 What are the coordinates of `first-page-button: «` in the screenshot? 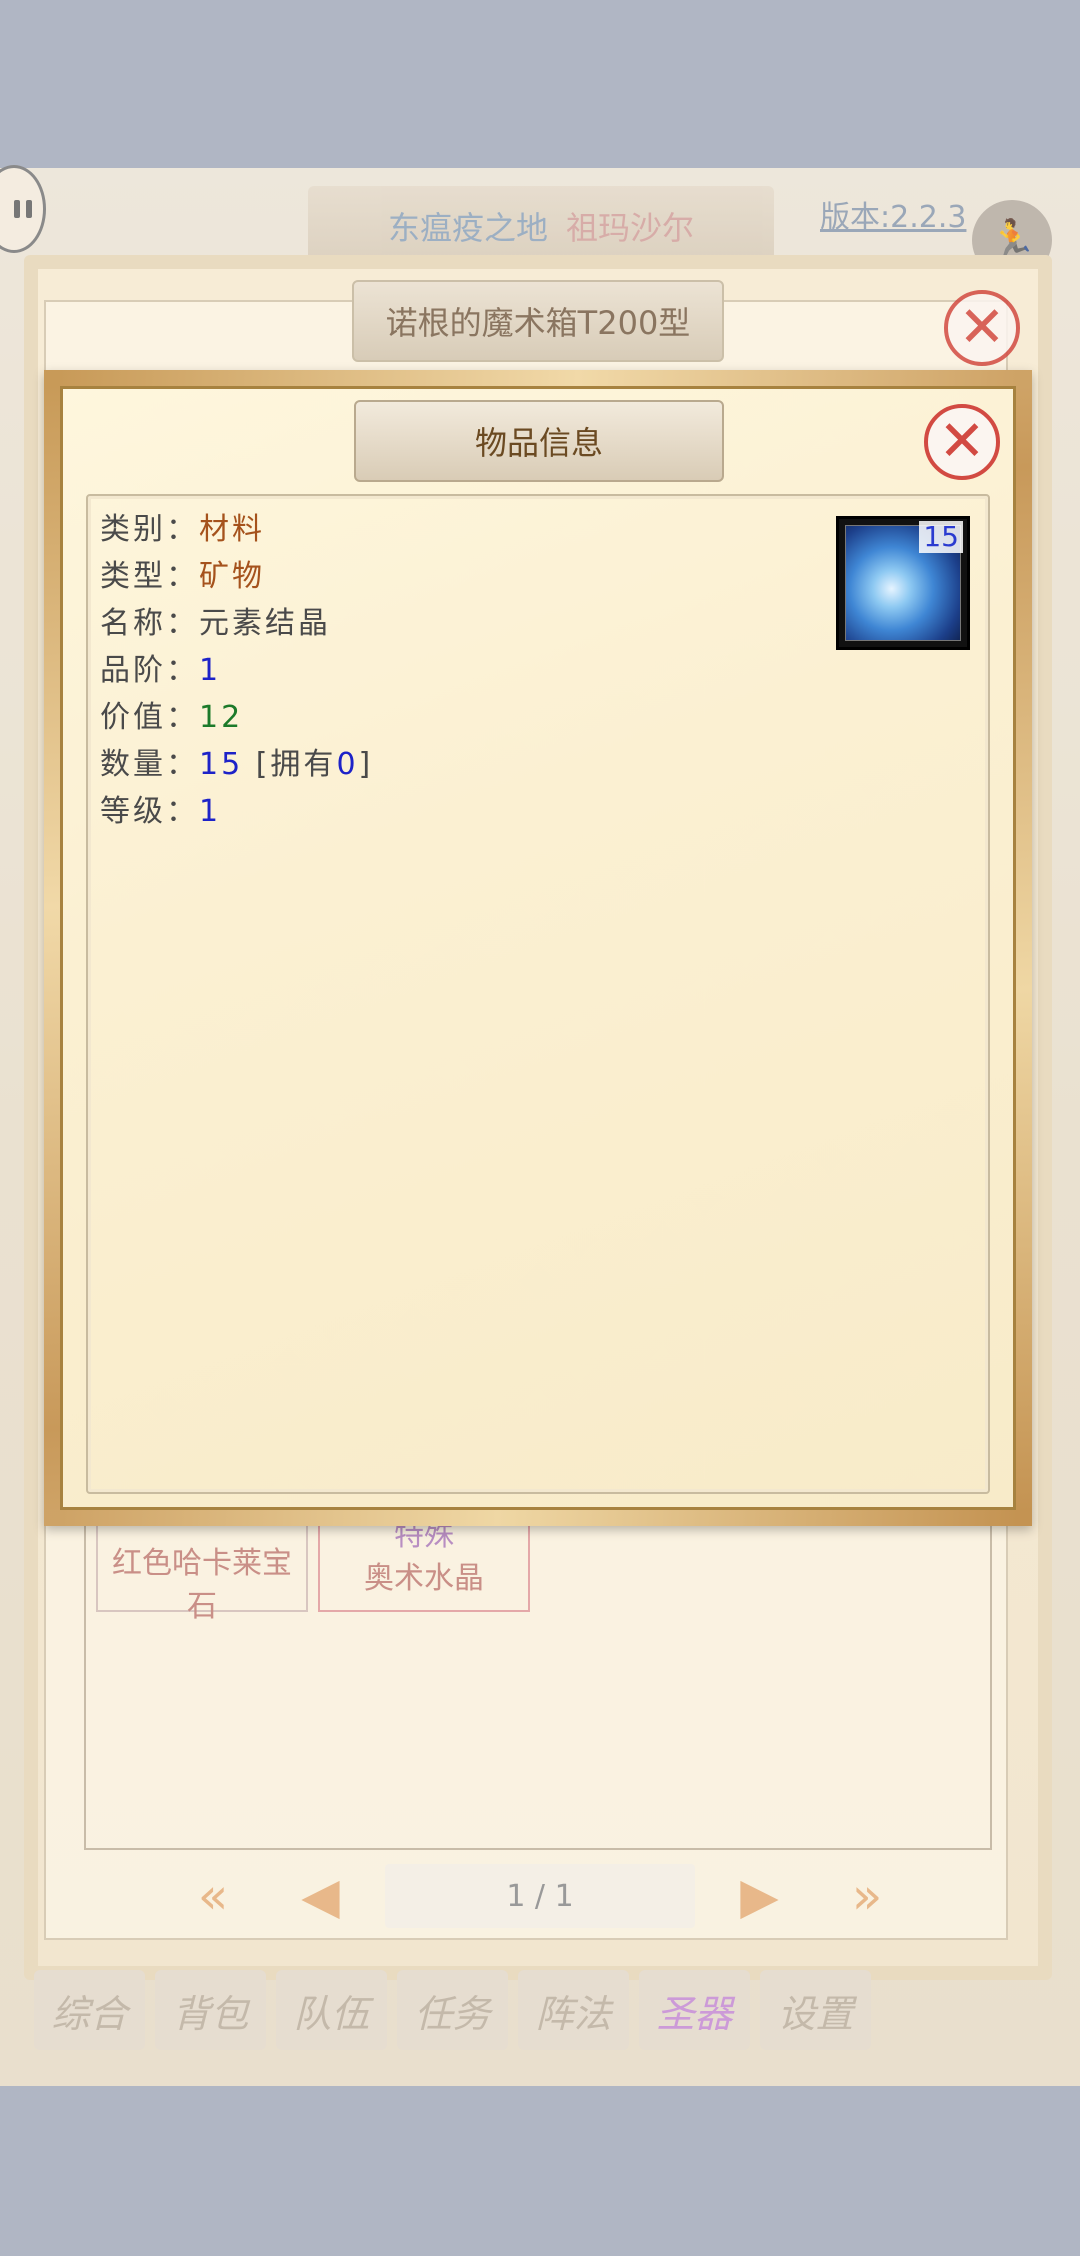 It's located at (213, 1896).